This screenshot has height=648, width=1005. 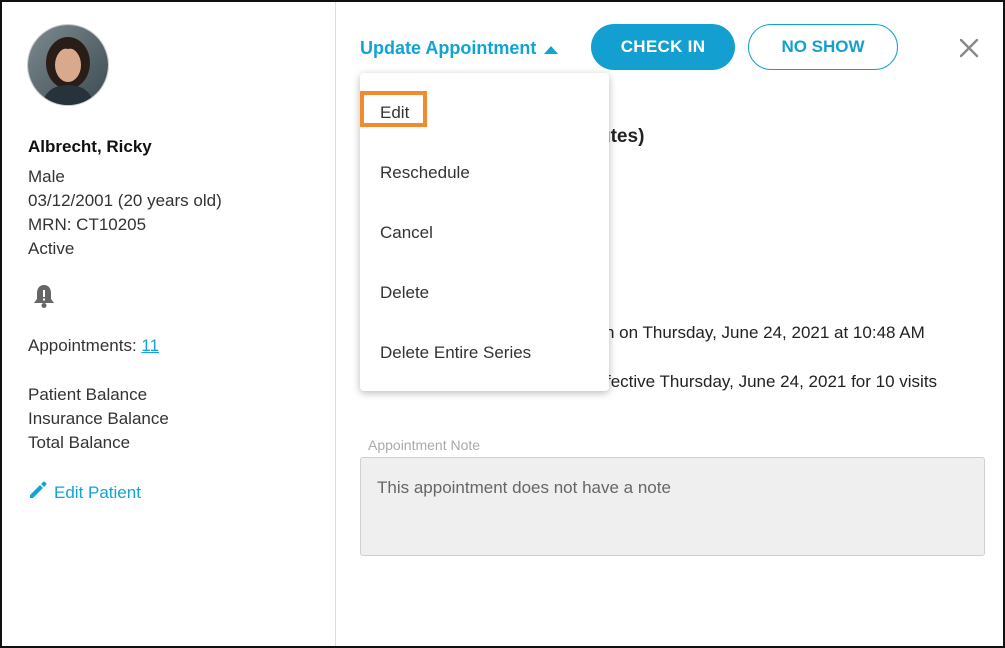 I want to click on update-appointment-label: Update Appointment, so click(x=448, y=48).